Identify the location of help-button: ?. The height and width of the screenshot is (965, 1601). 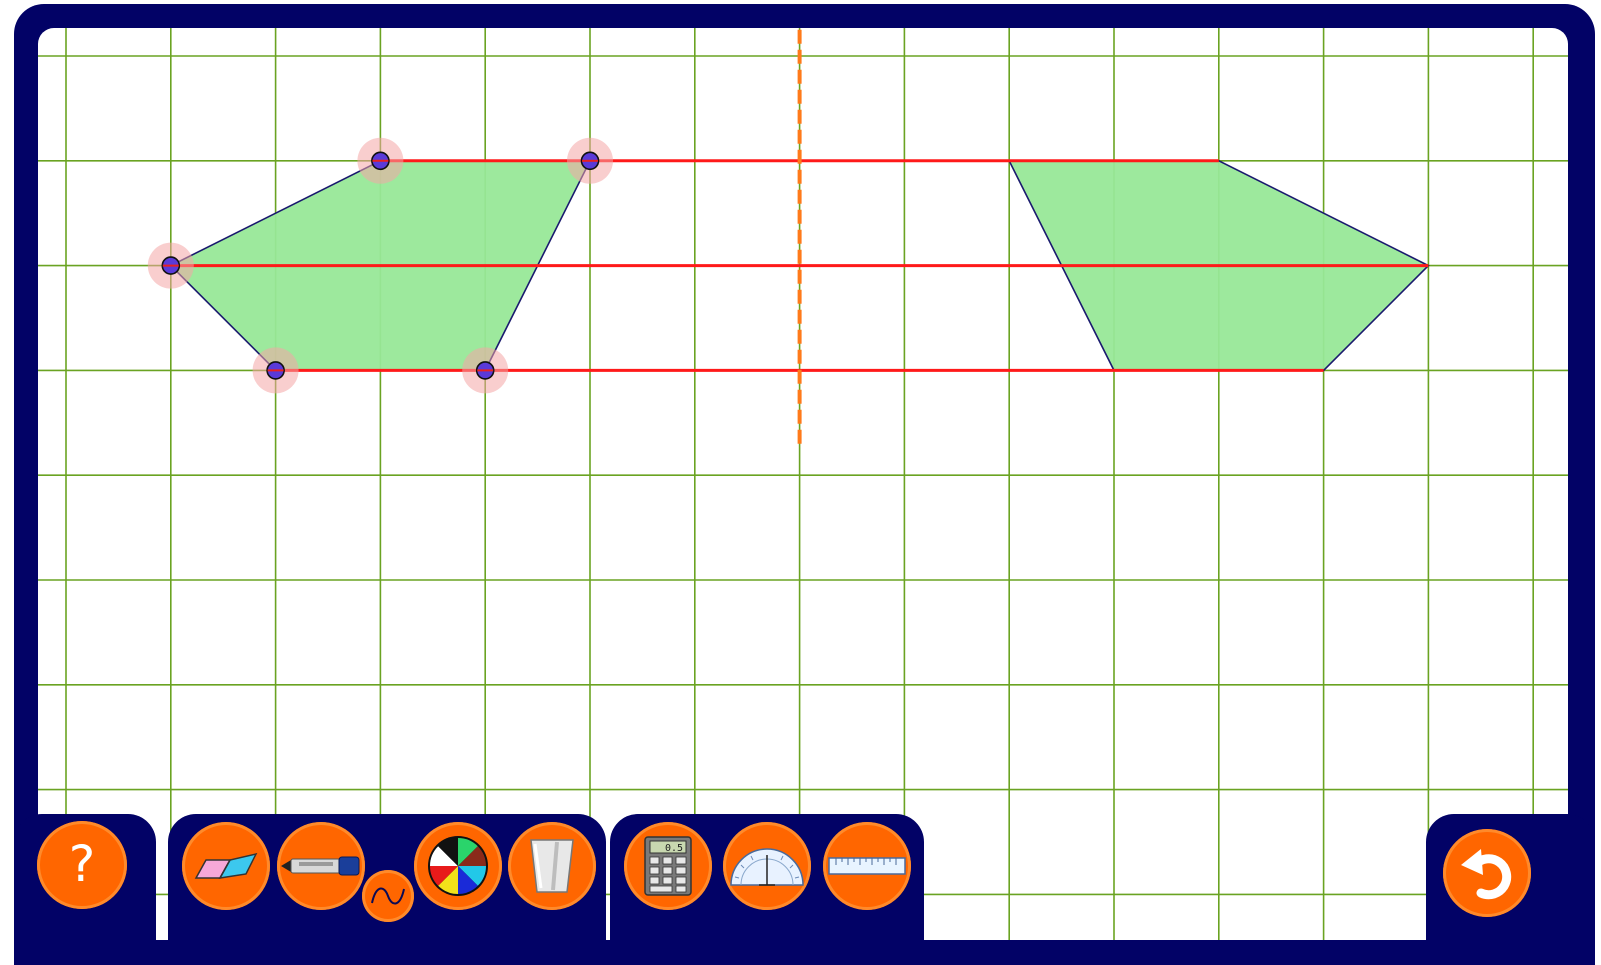
(82, 865).